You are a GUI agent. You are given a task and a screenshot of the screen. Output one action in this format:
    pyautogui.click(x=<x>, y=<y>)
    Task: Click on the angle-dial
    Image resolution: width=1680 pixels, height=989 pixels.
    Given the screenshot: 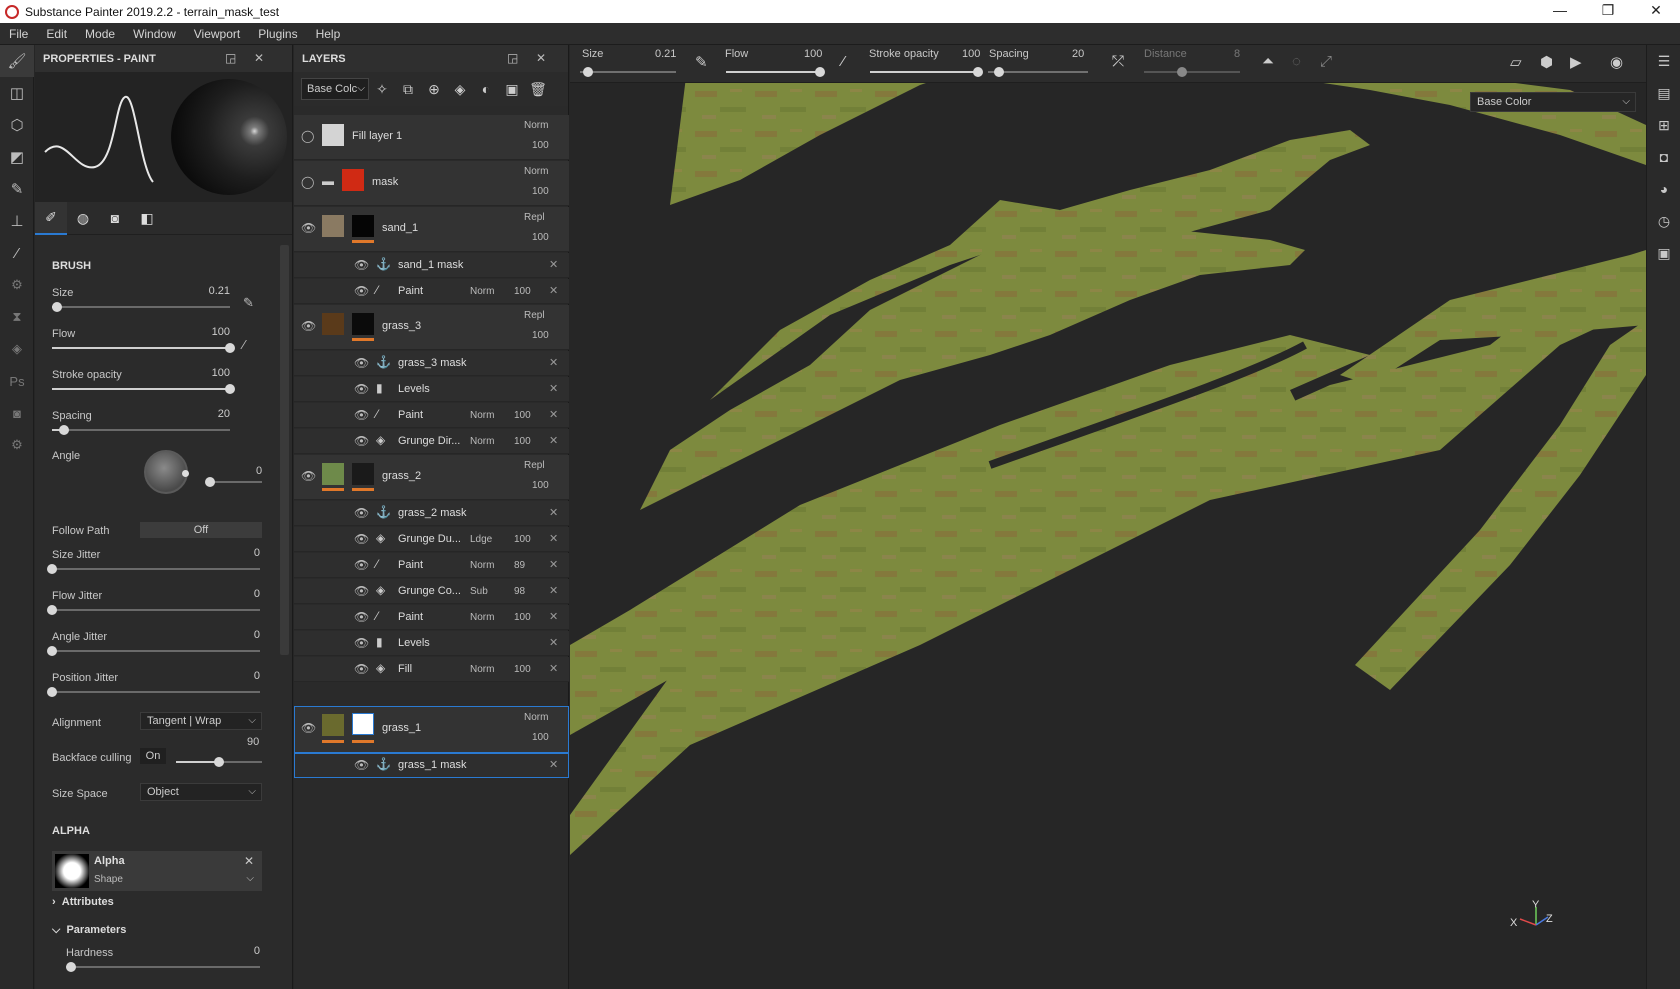 What is the action you would take?
    pyautogui.click(x=166, y=472)
    